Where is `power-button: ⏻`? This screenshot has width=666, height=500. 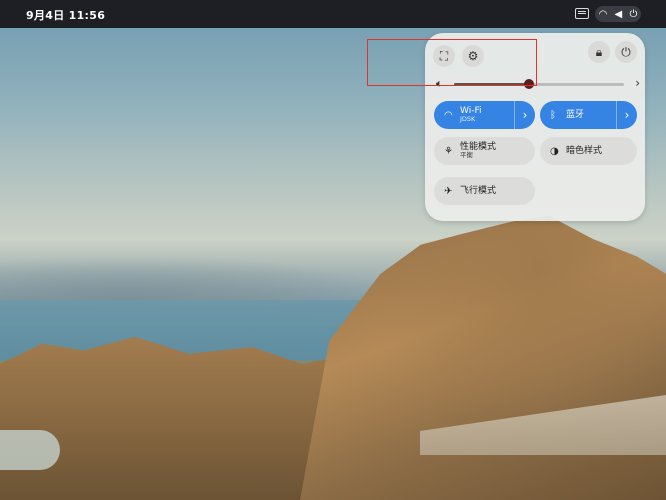 power-button: ⏻ is located at coordinates (626, 52).